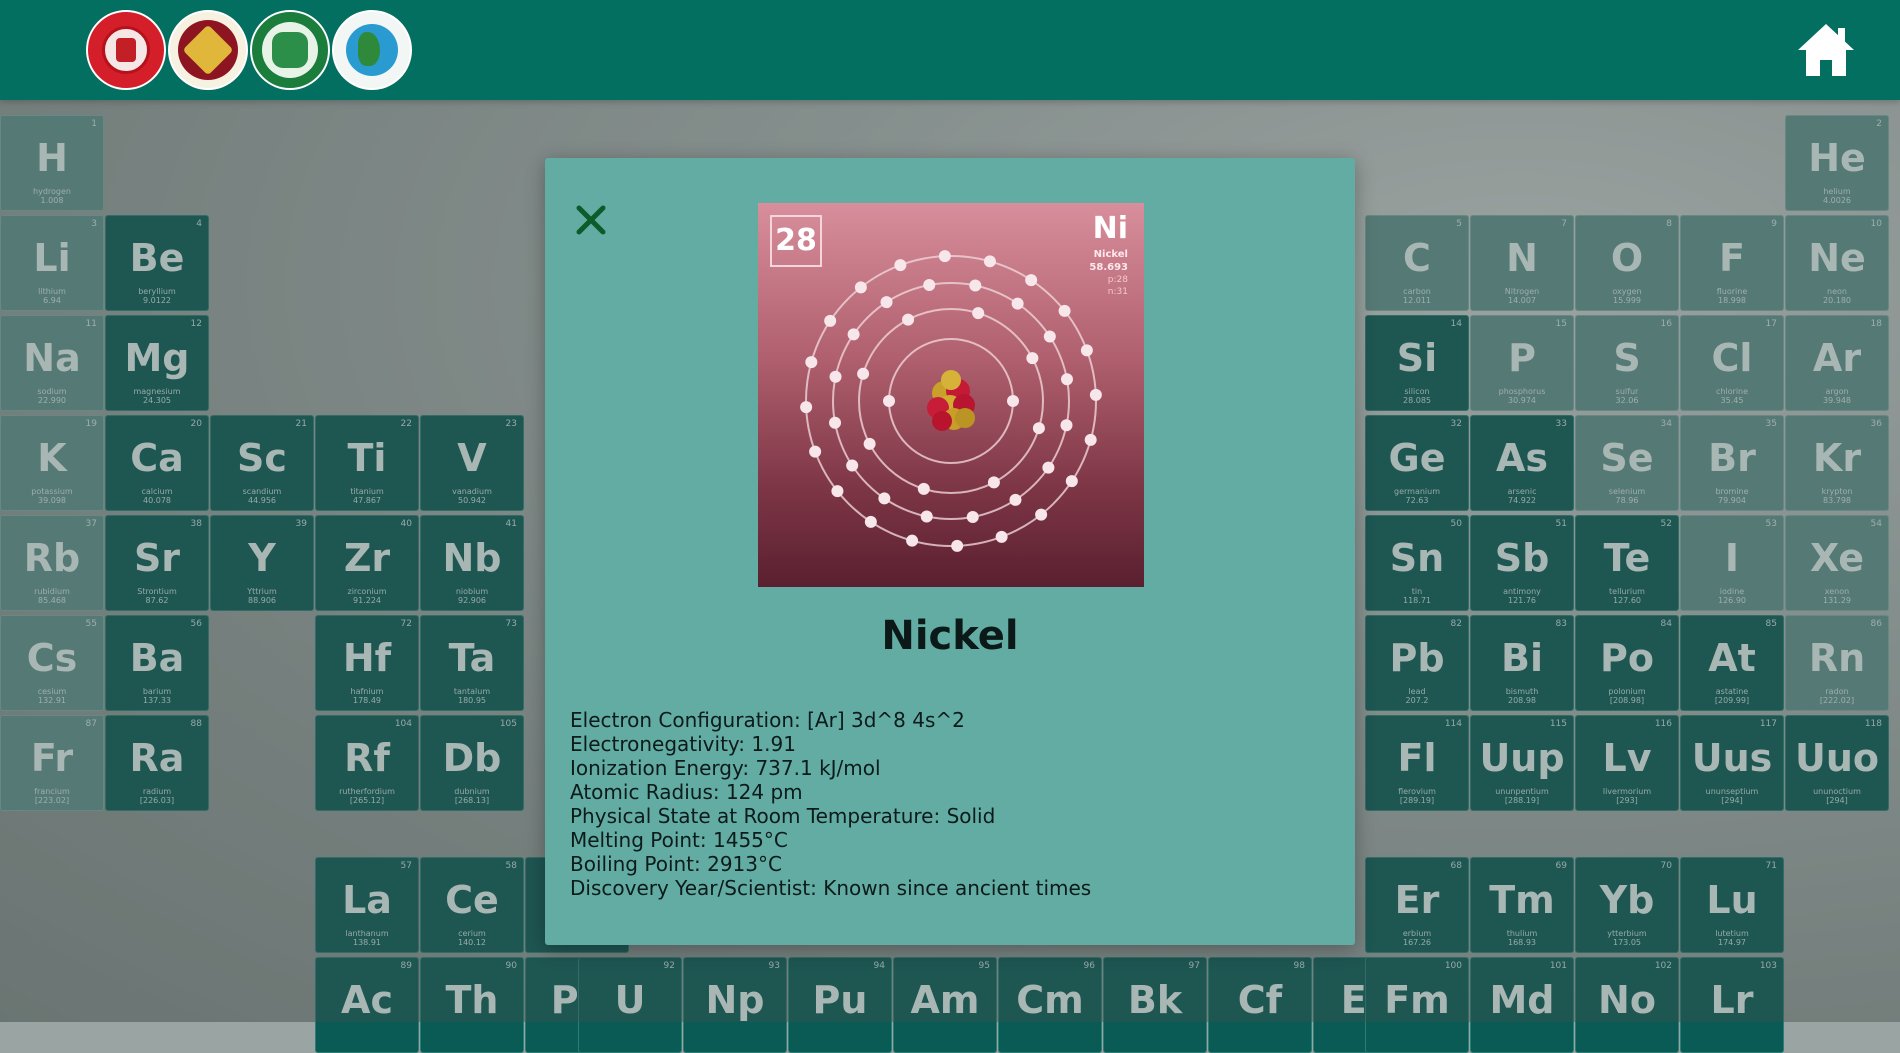 This screenshot has height=1053, width=1900. Describe the element at coordinates (1110, 228) in the screenshot. I see `image-symbol: Ni` at that location.